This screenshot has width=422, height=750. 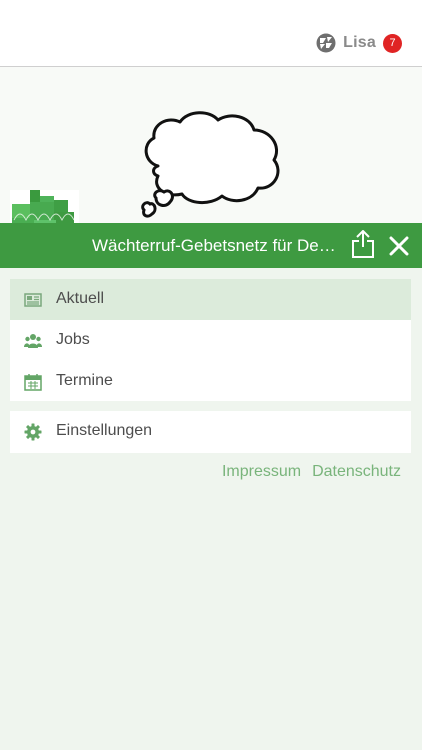 I want to click on settings-menu: Einstellungen, so click(x=210, y=432).